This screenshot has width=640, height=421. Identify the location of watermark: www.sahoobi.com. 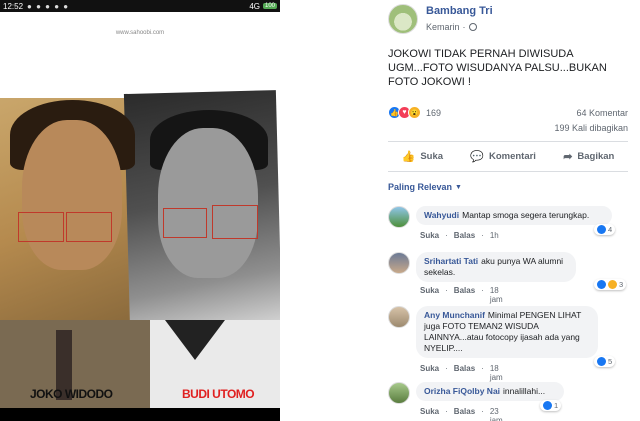
(140, 33).